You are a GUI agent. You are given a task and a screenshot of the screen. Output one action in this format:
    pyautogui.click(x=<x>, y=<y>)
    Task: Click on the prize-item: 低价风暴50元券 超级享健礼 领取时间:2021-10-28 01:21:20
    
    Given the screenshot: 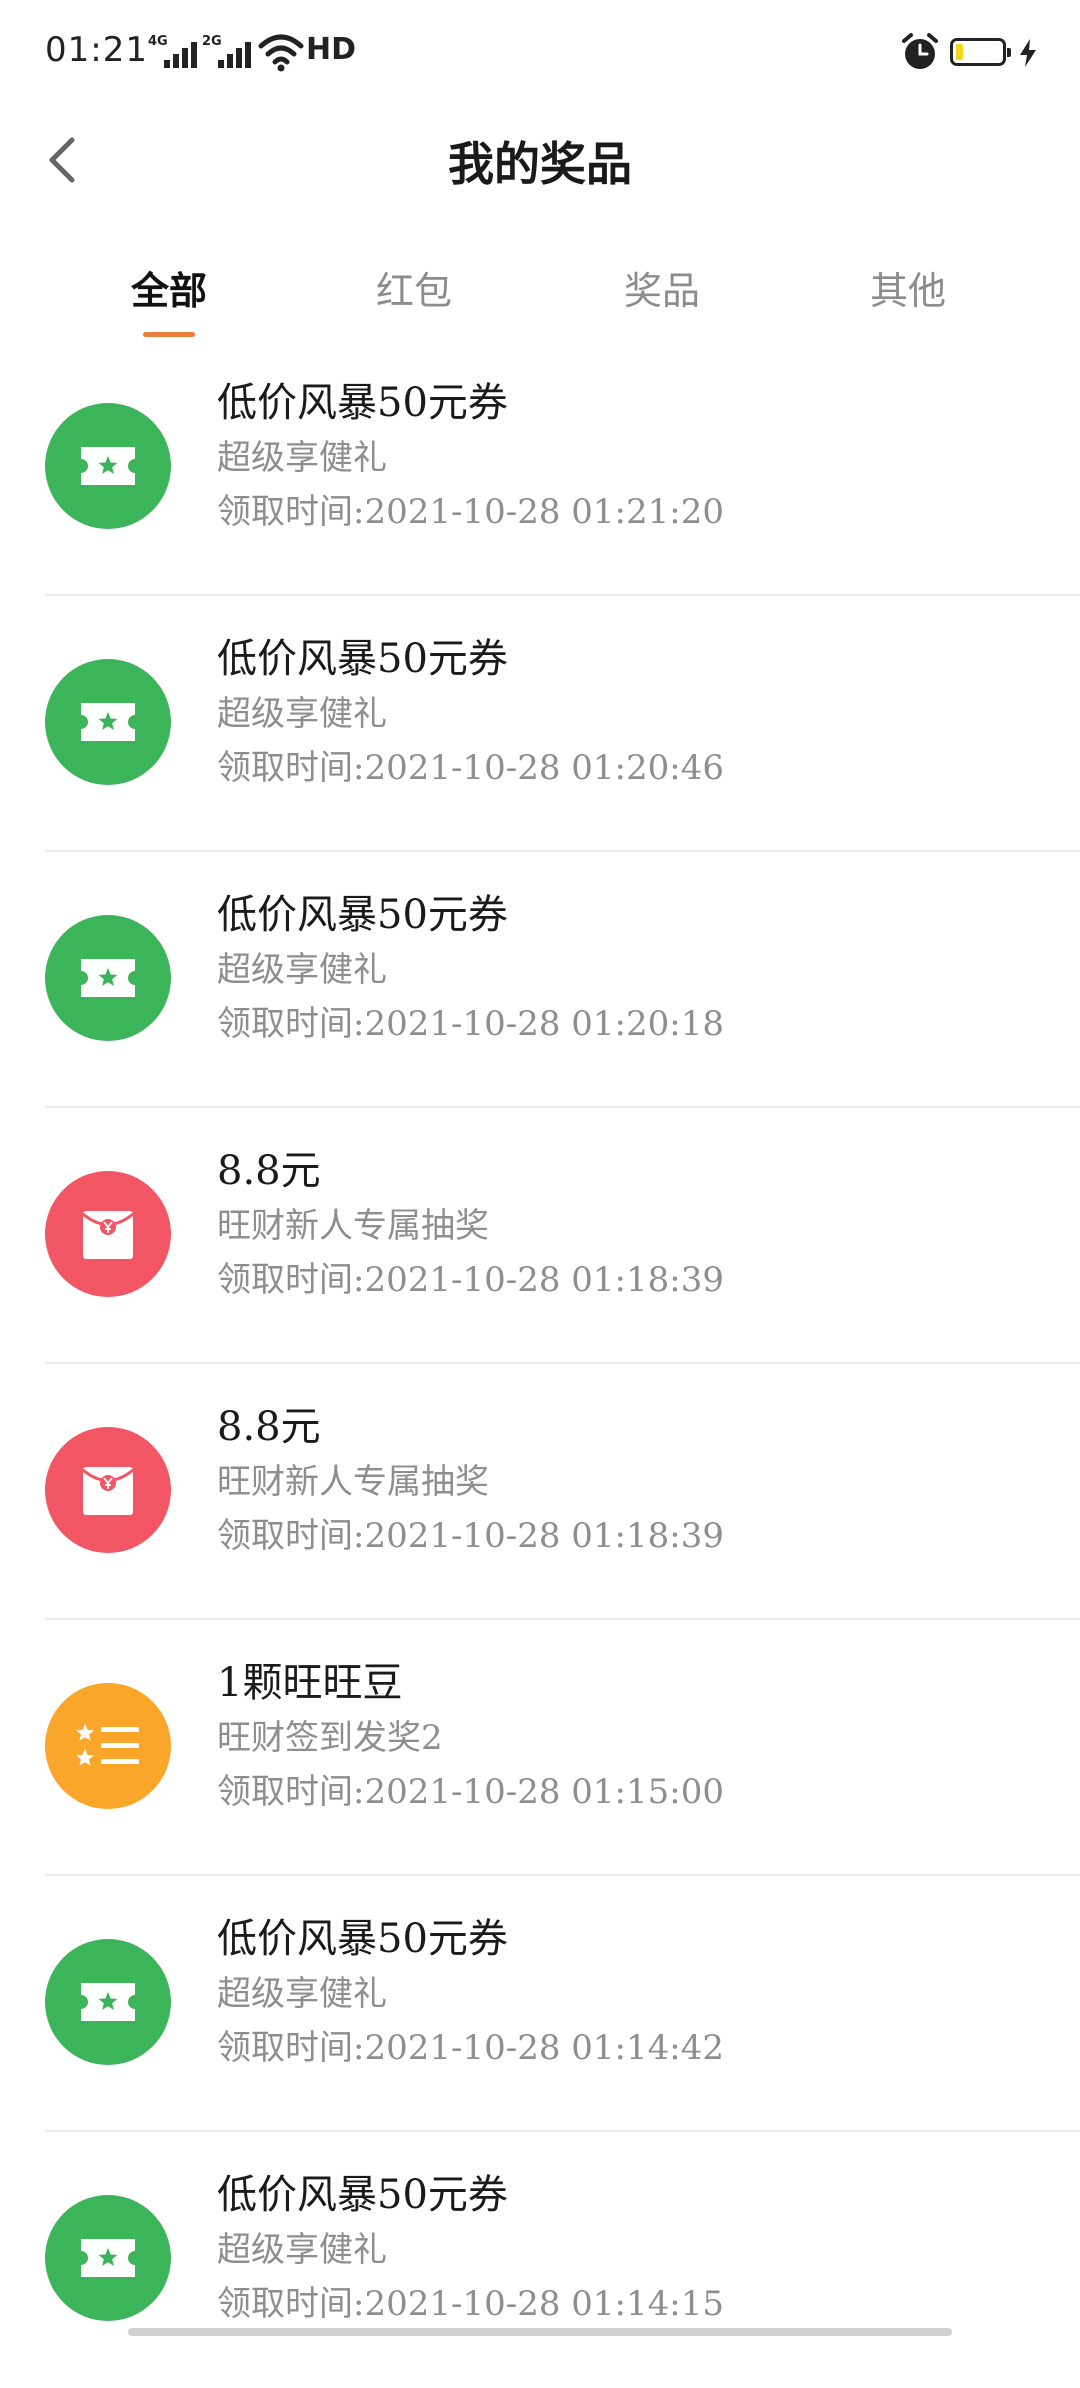 What is the action you would take?
    pyautogui.click(x=562, y=468)
    